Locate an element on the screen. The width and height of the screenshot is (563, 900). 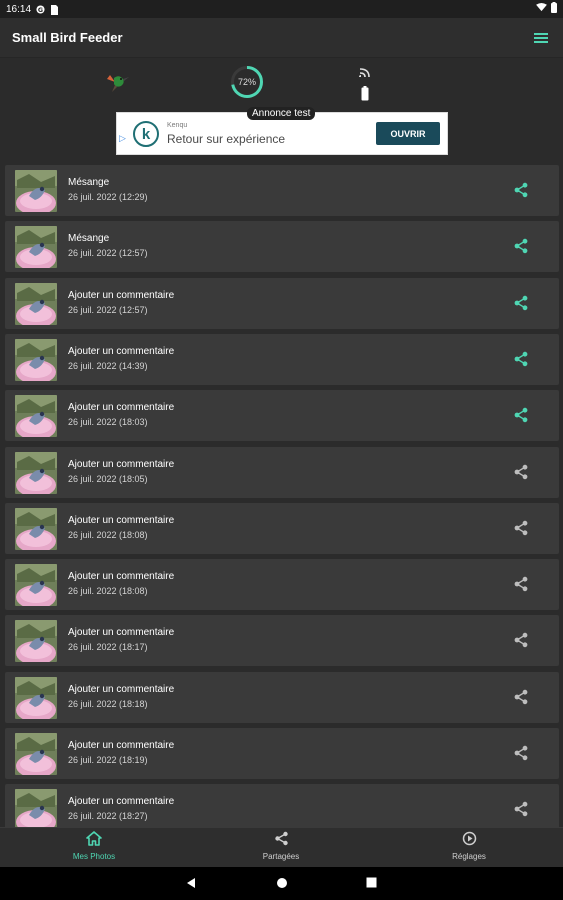
battery-percent-label: 72% is located at coordinates (246, 82).